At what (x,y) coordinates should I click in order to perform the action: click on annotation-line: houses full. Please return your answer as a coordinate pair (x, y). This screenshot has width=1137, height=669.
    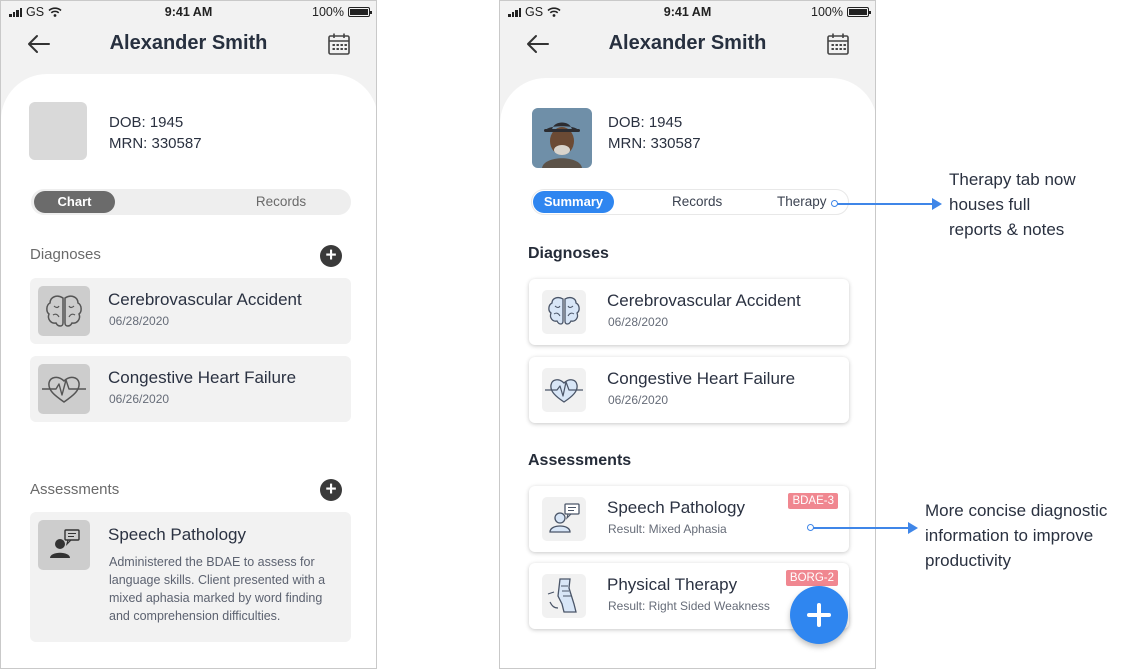
    Looking at the image, I should click on (990, 204).